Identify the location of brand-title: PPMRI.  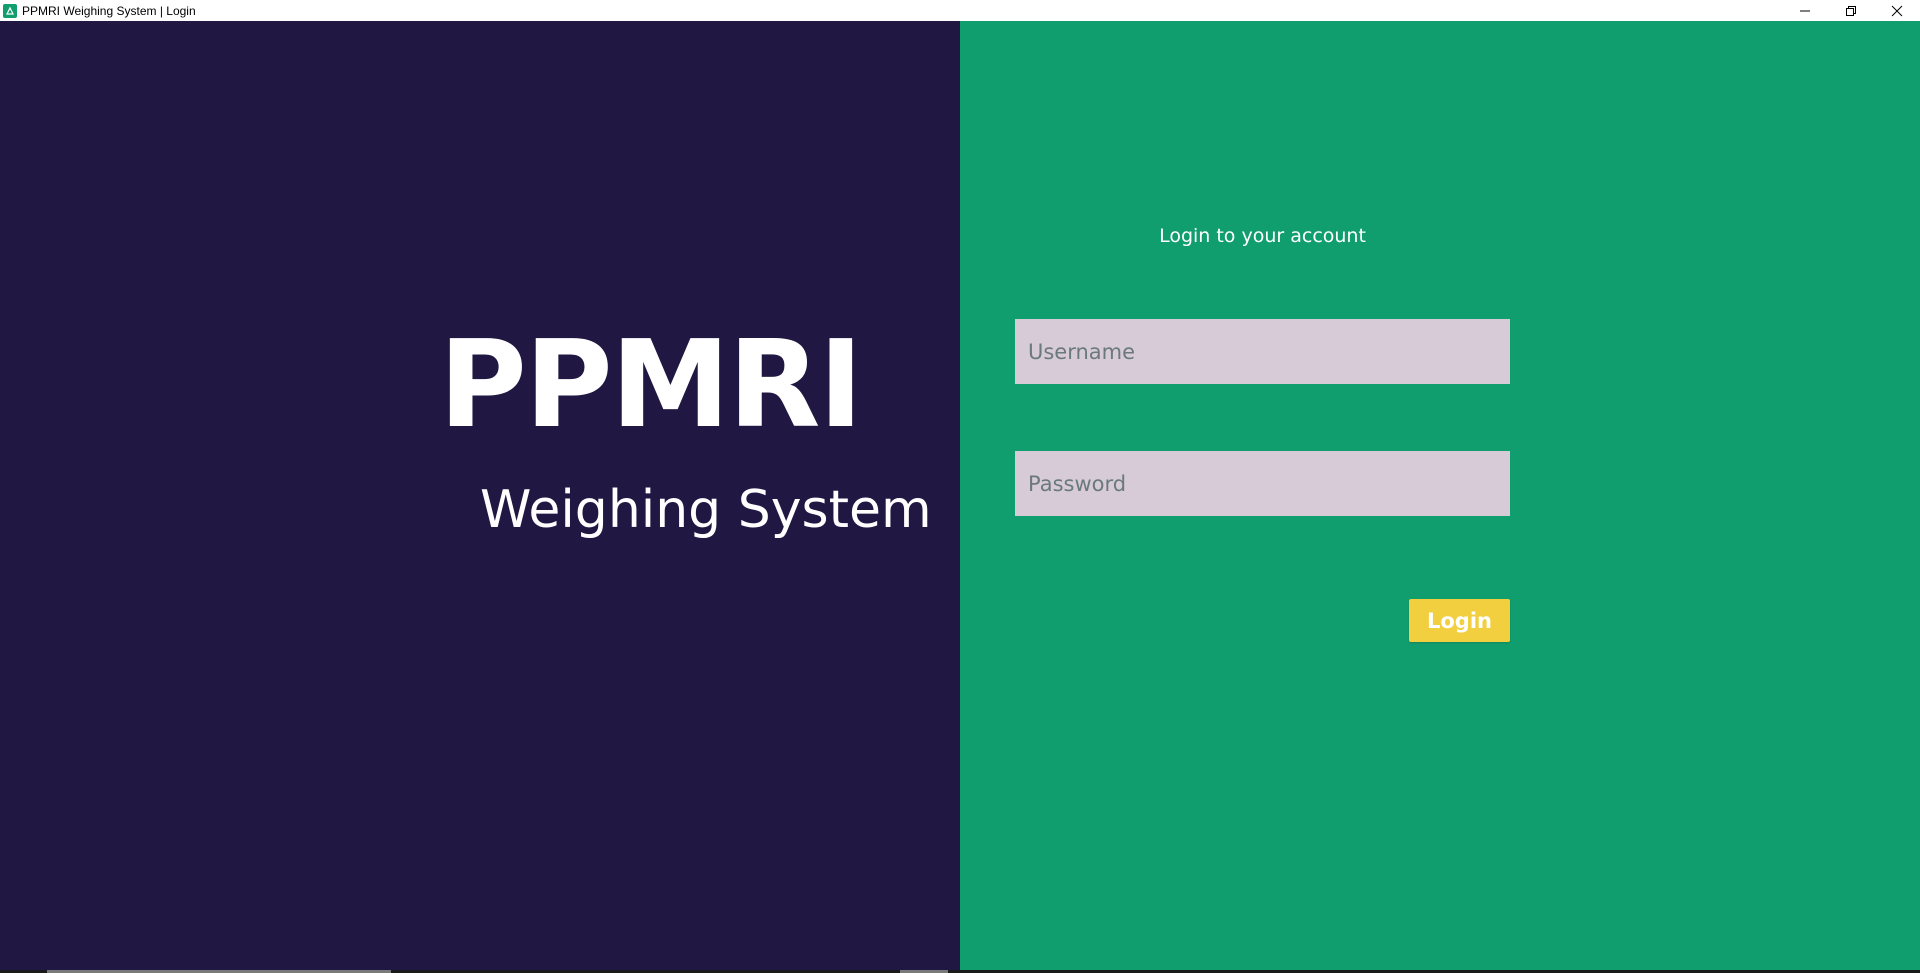
(650, 385).